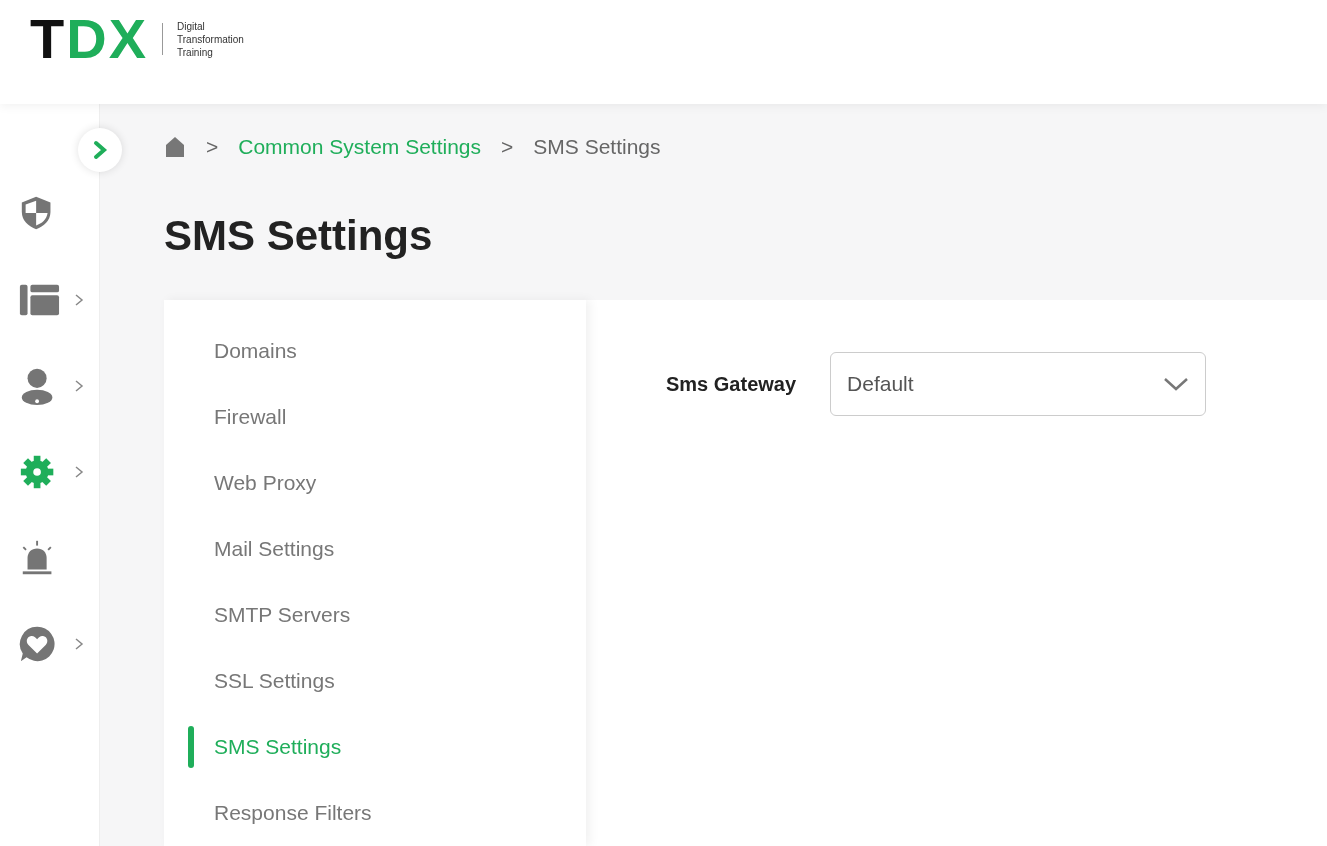  Describe the element at coordinates (175, 147) in the screenshot. I see `home-icon` at that location.